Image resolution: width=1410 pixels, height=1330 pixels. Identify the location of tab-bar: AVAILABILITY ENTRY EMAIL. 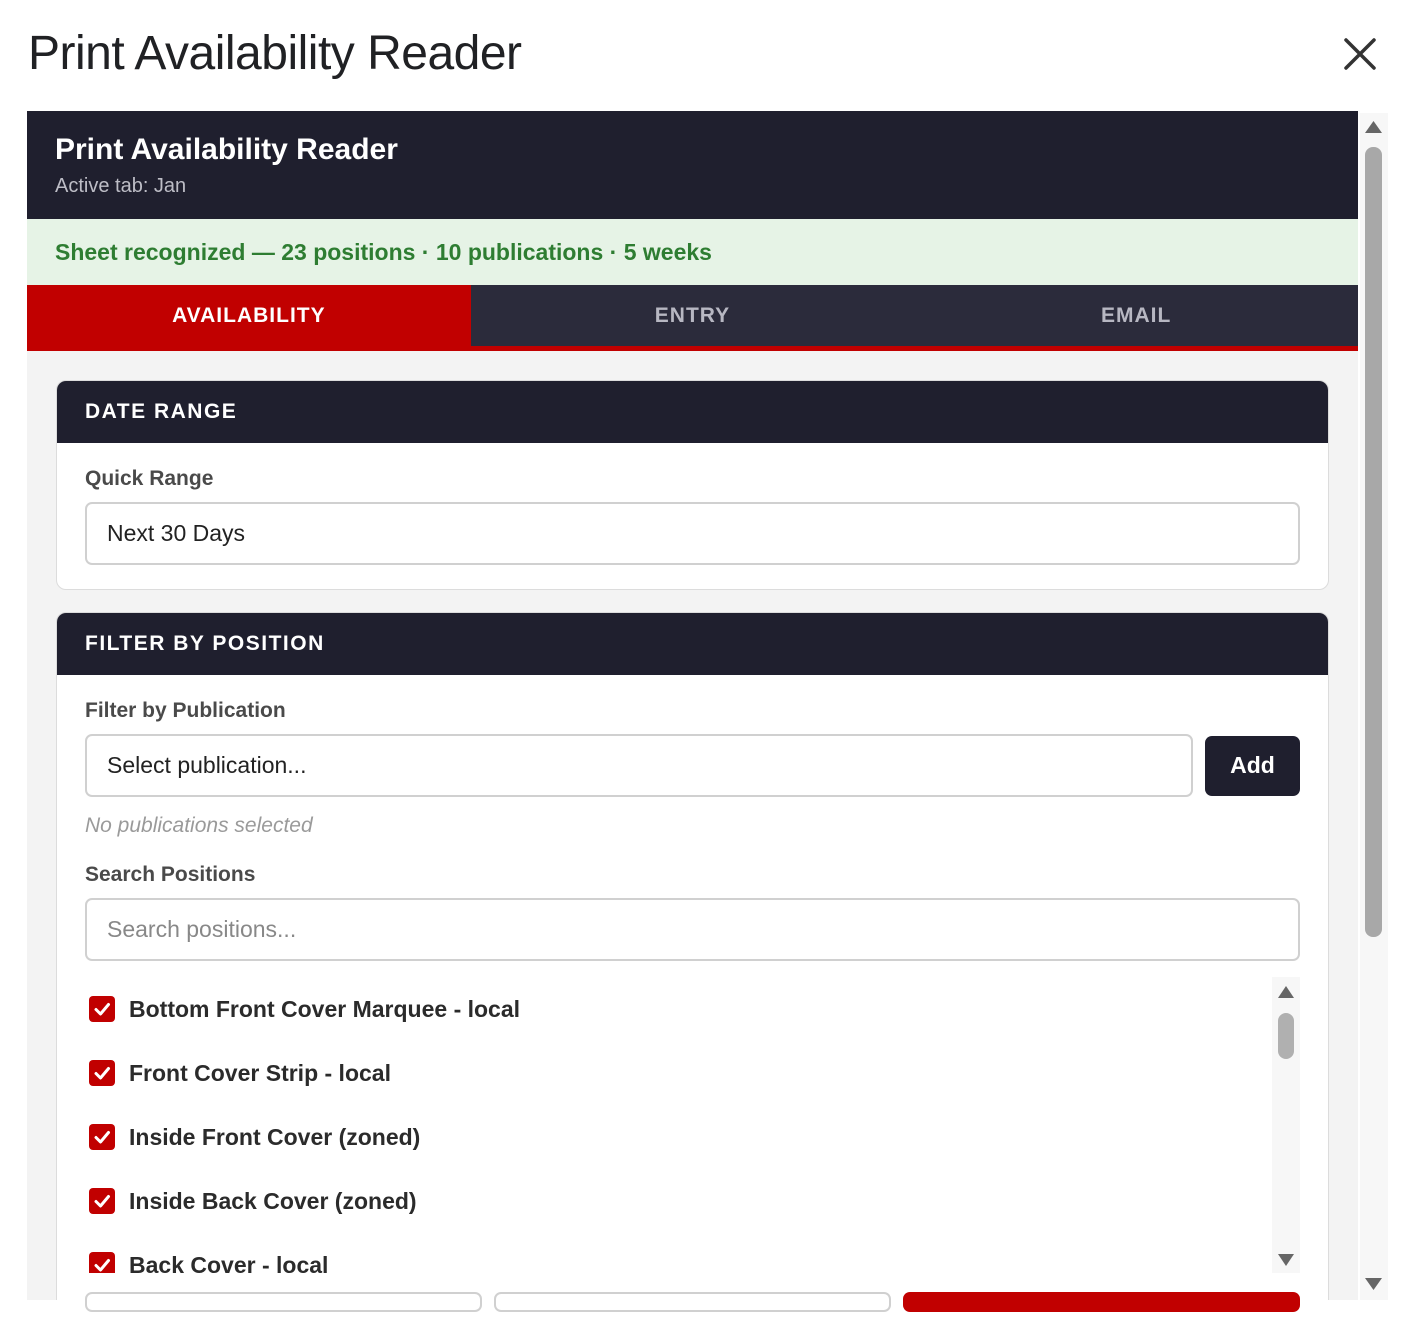
(692, 318).